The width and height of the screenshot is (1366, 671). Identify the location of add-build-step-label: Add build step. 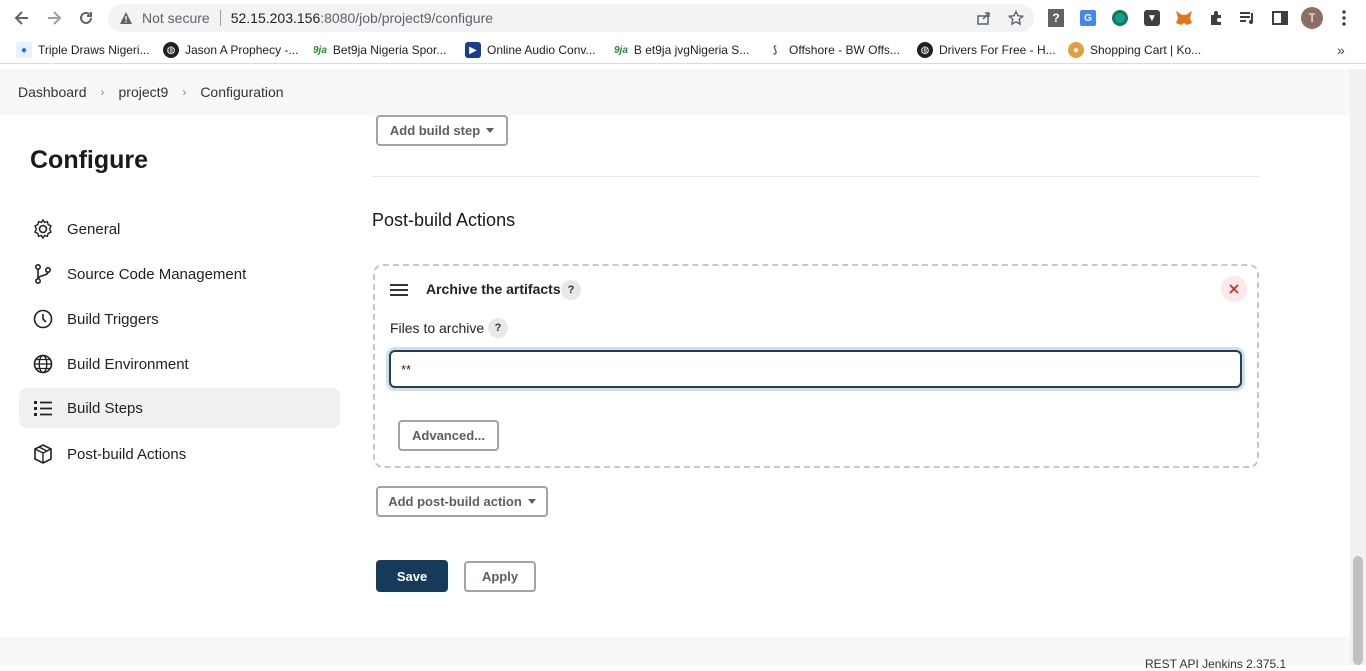
(435, 130).